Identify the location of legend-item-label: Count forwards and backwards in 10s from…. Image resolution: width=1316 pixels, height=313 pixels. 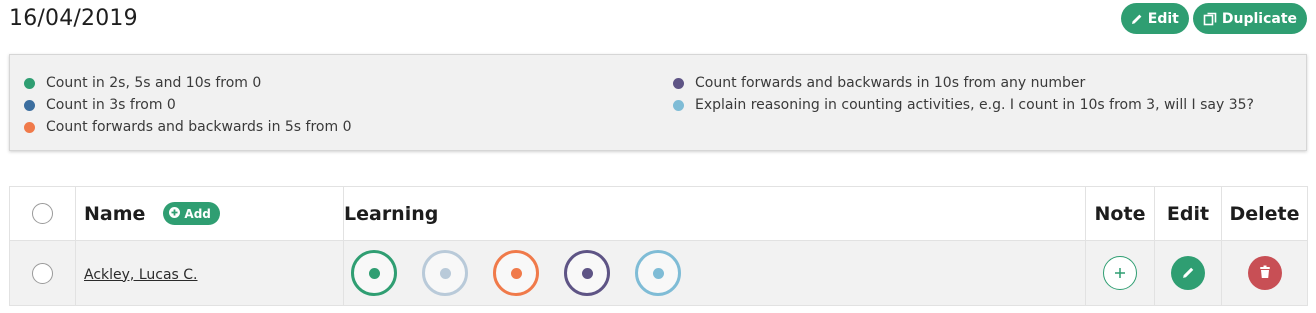
(890, 83).